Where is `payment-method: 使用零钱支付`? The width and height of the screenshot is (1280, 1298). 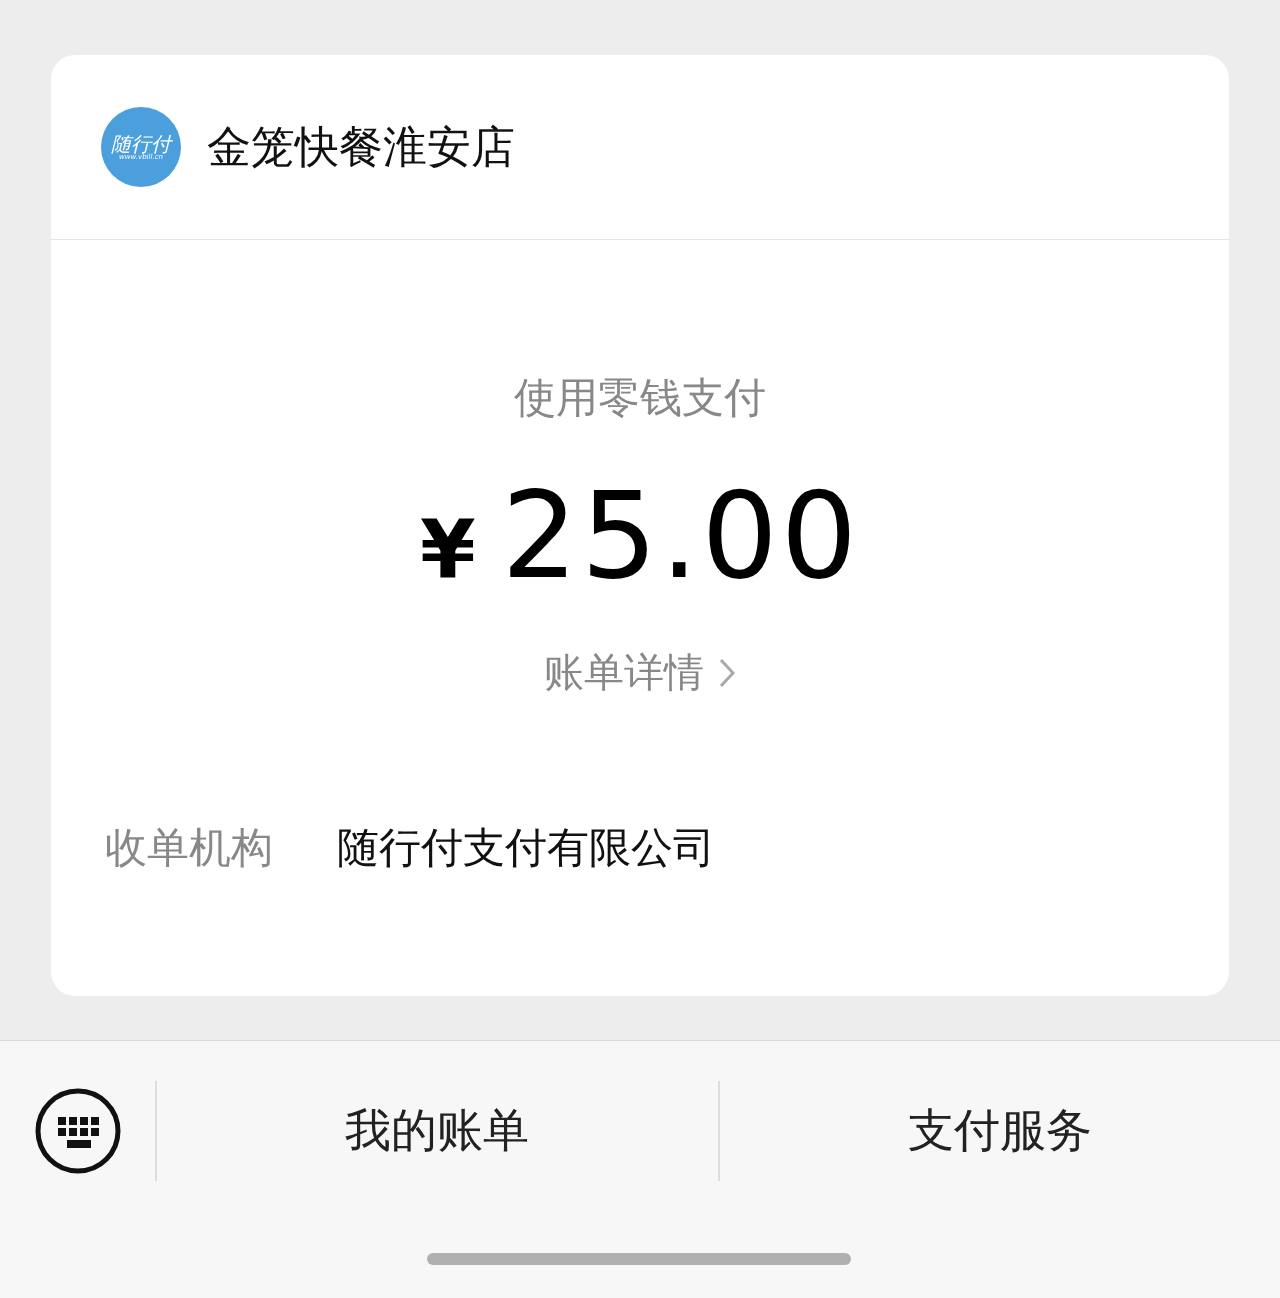
payment-method: 使用零钱支付 is located at coordinates (640, 398).